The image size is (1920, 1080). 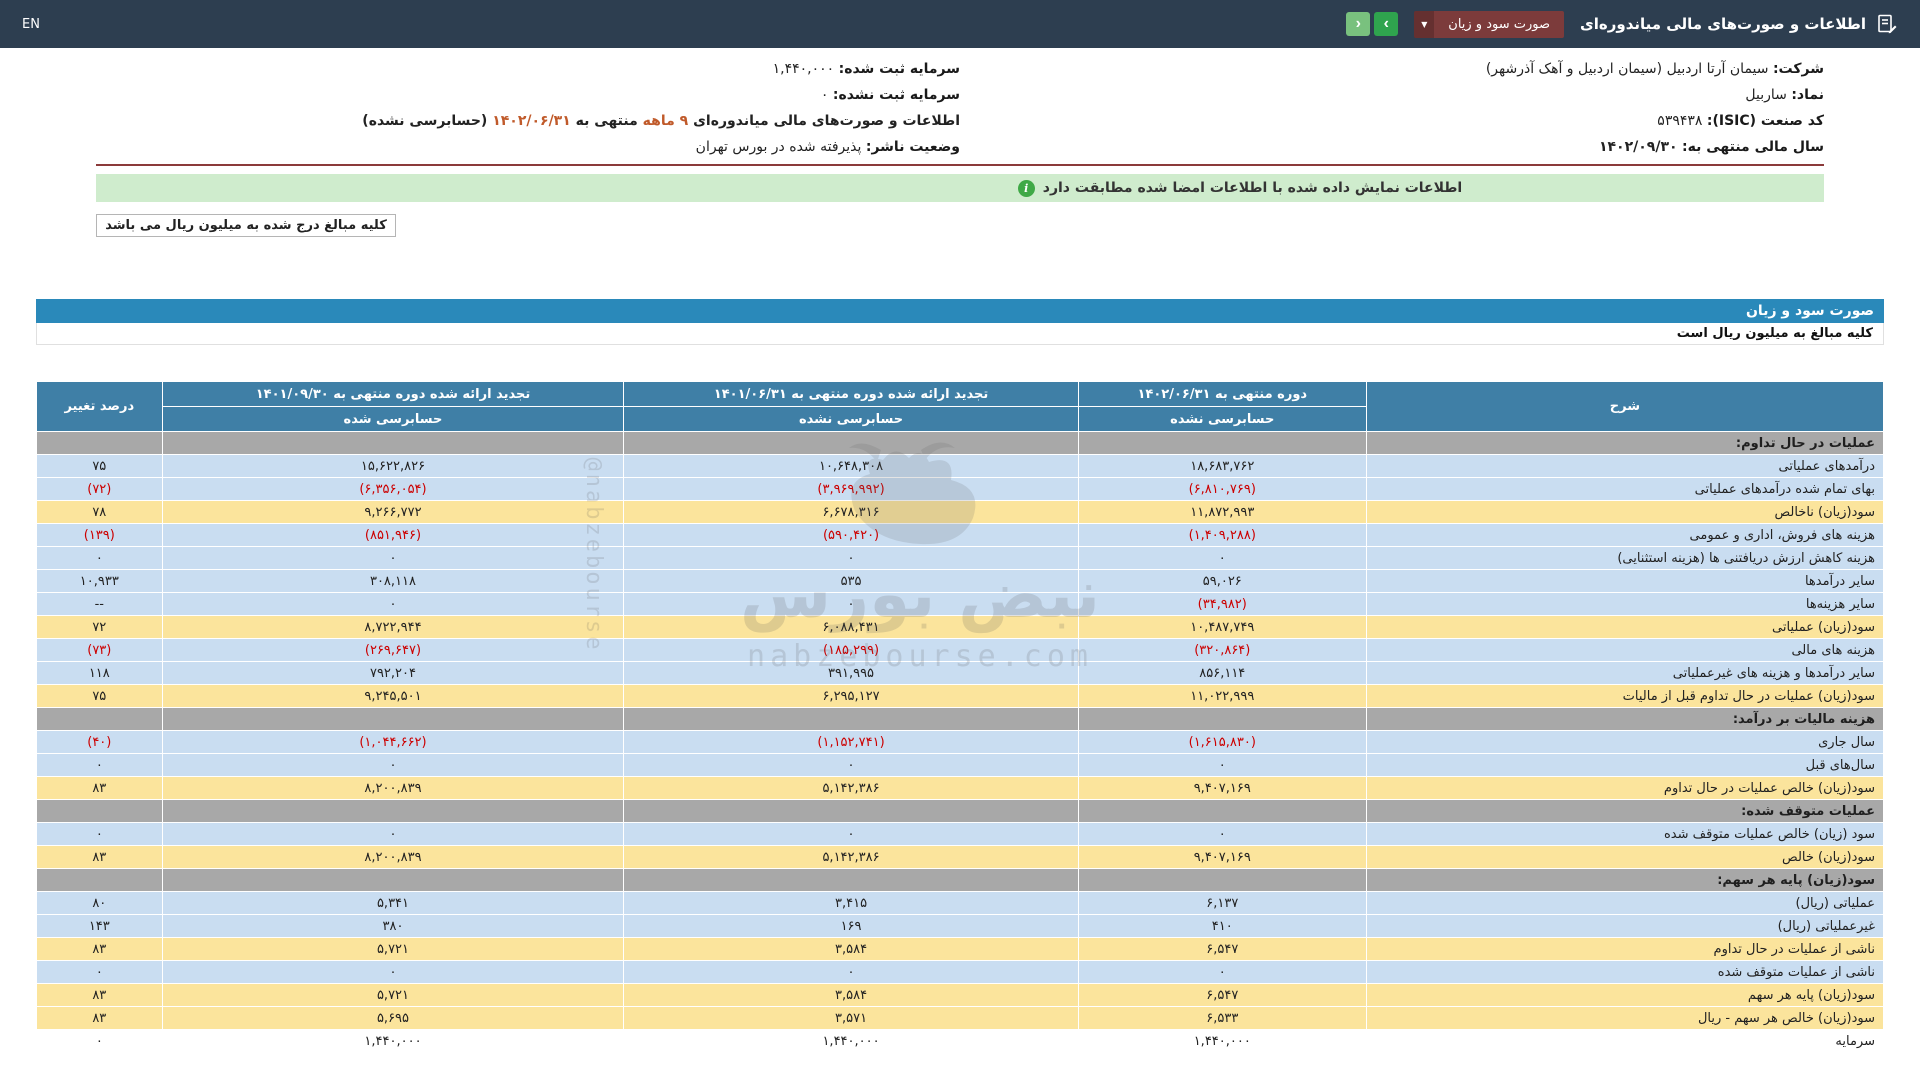 I want to click on row-value: ۹,۲۶۶,۷۷۲, so click(x=393, y=512).